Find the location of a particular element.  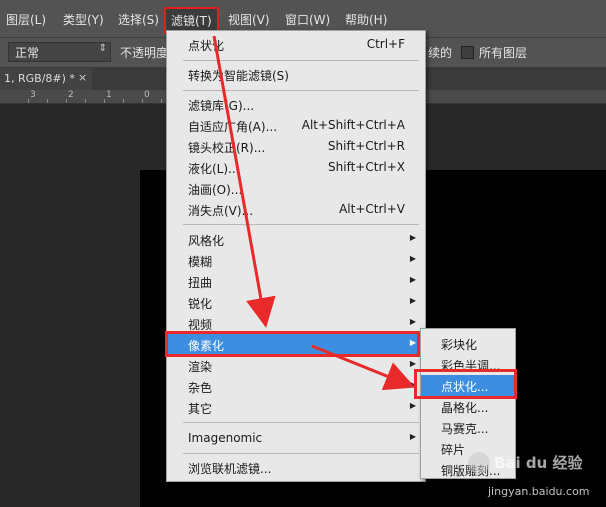

updown-arrow-icon: ⇕ is located at coordinates (102, 48).